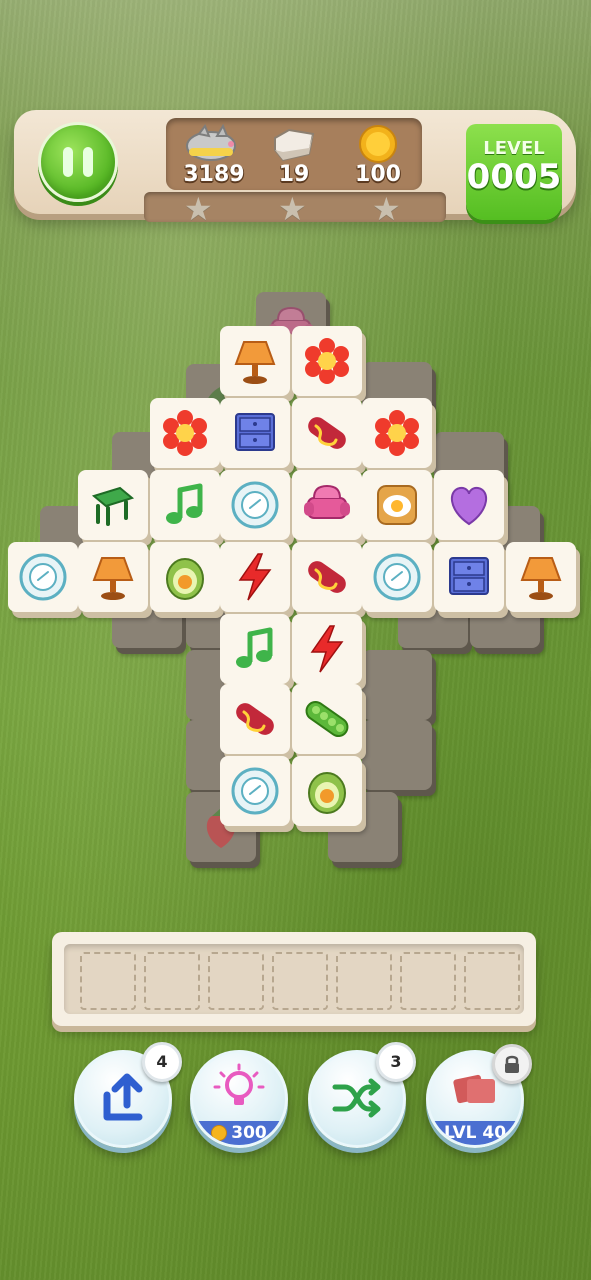  I want to click on heart-icon, so click(469, 506).